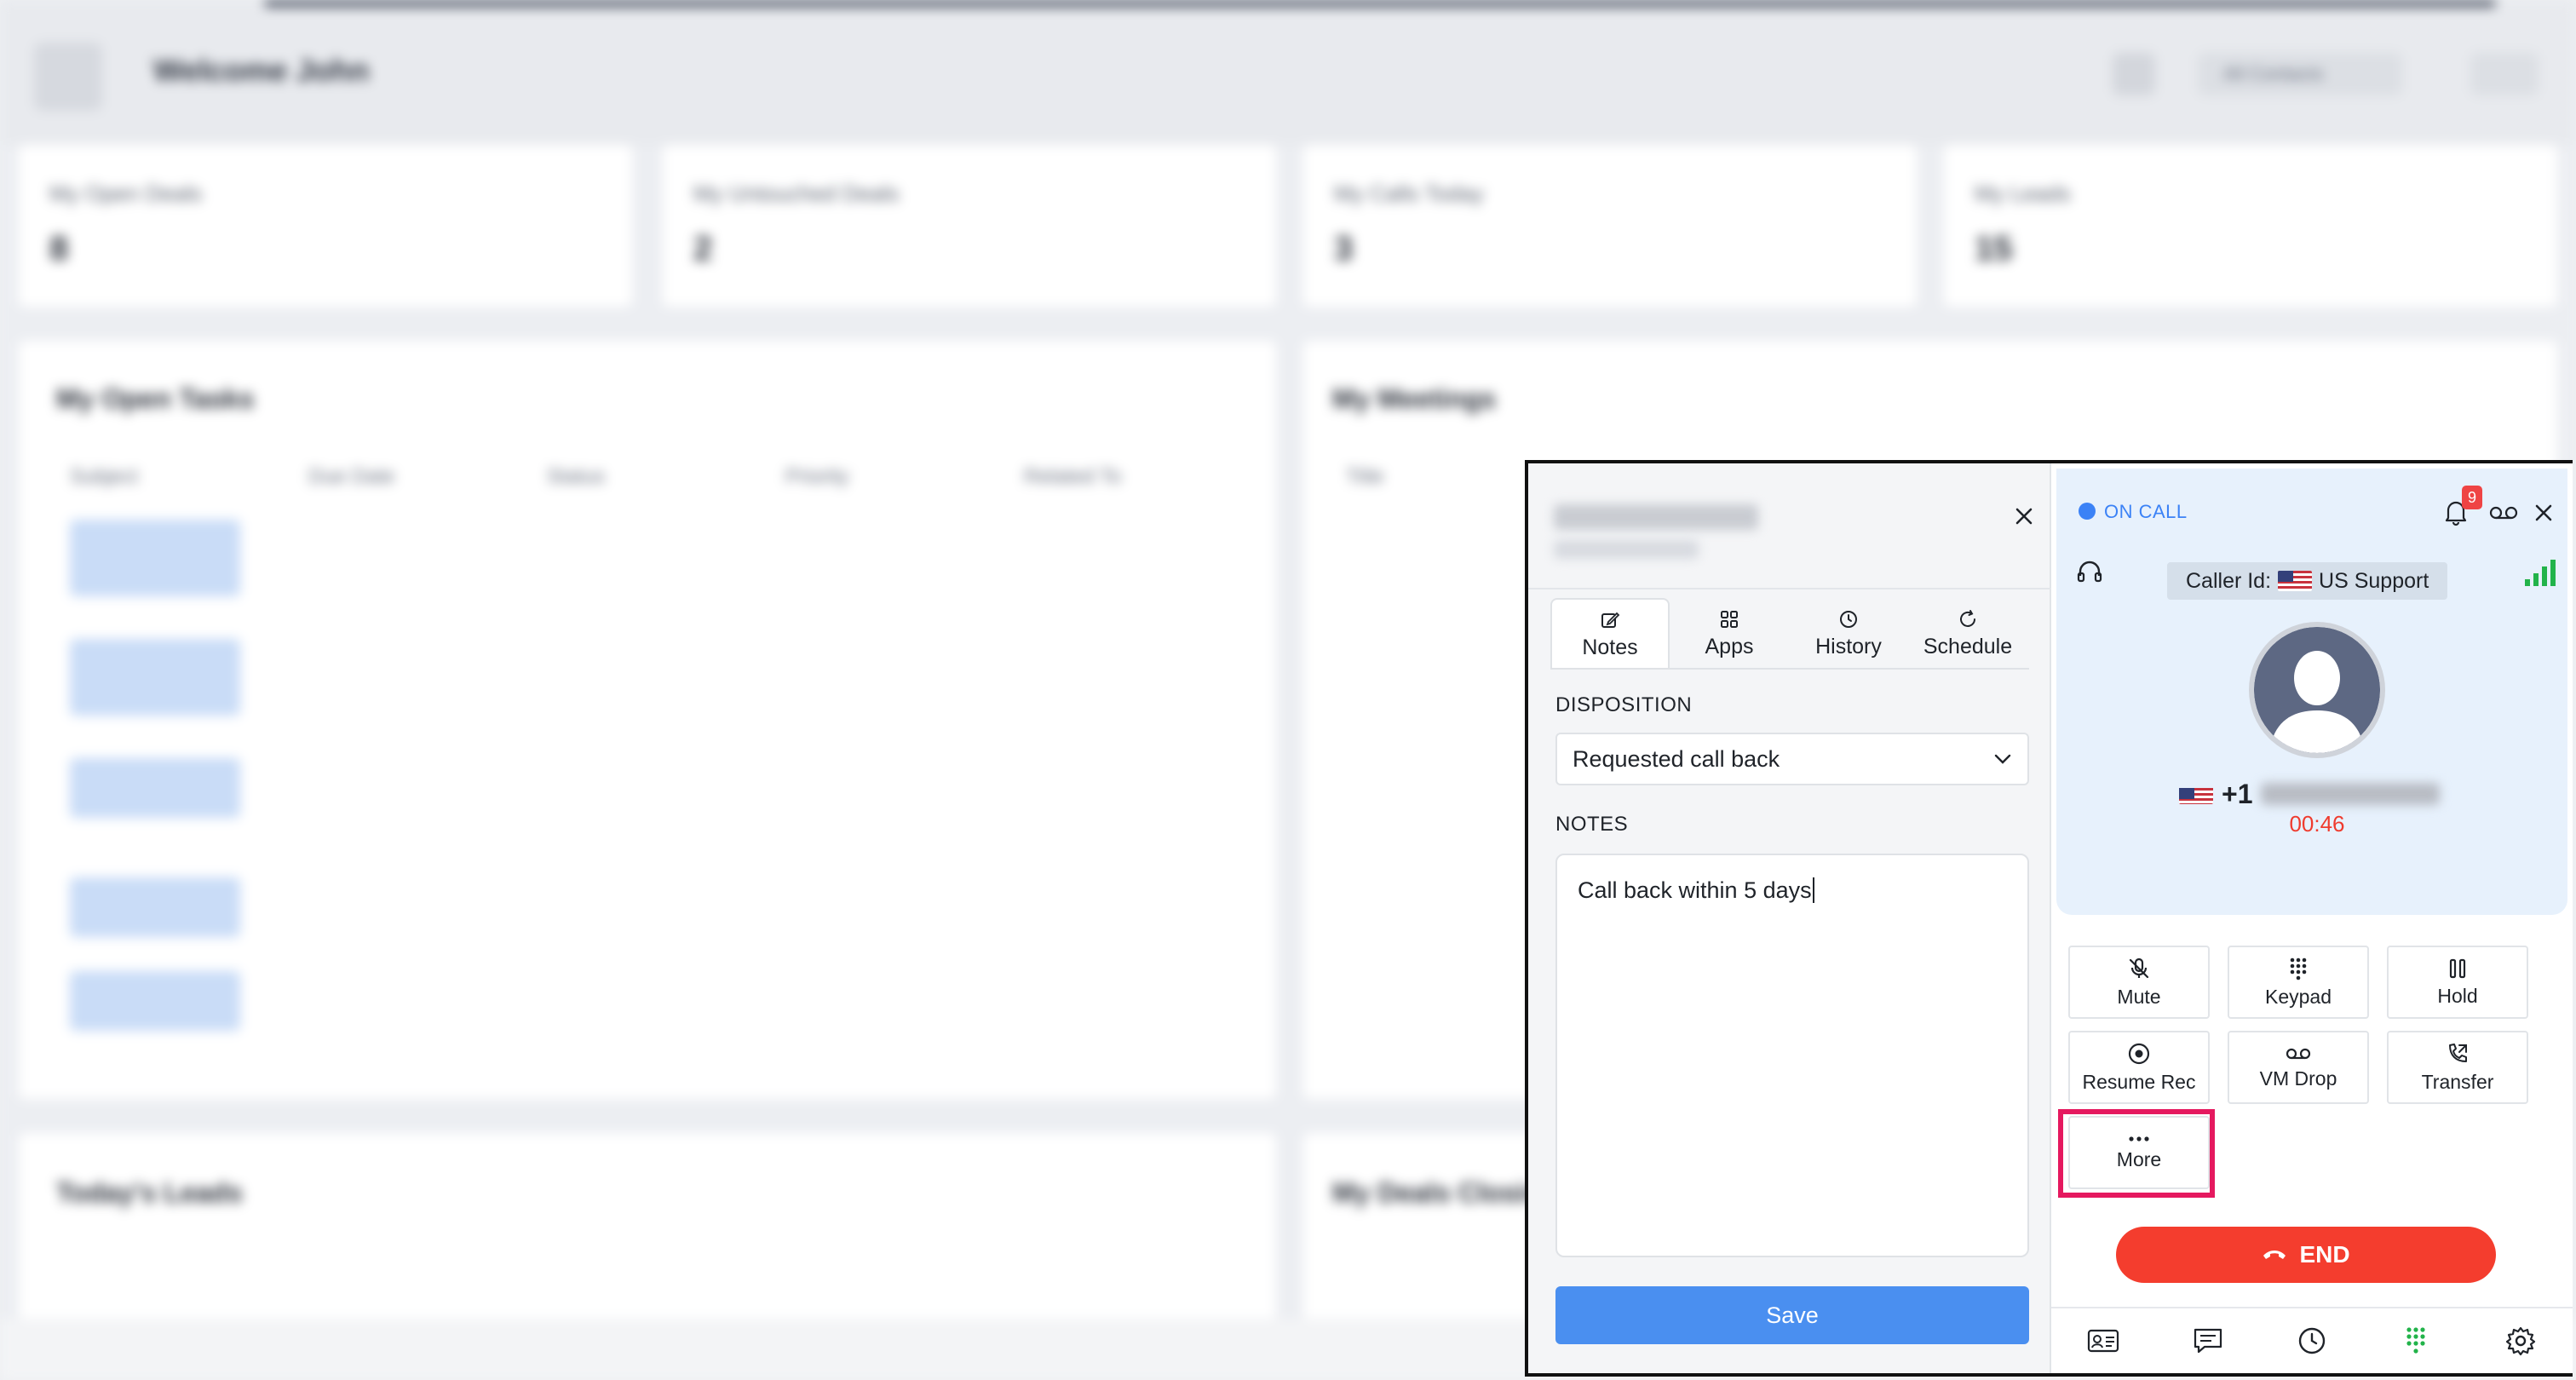  What do you see at coordinates (2298, 996) in the screenshot?
I see `control-label: Keypad` at bounding box center [2298, 996].